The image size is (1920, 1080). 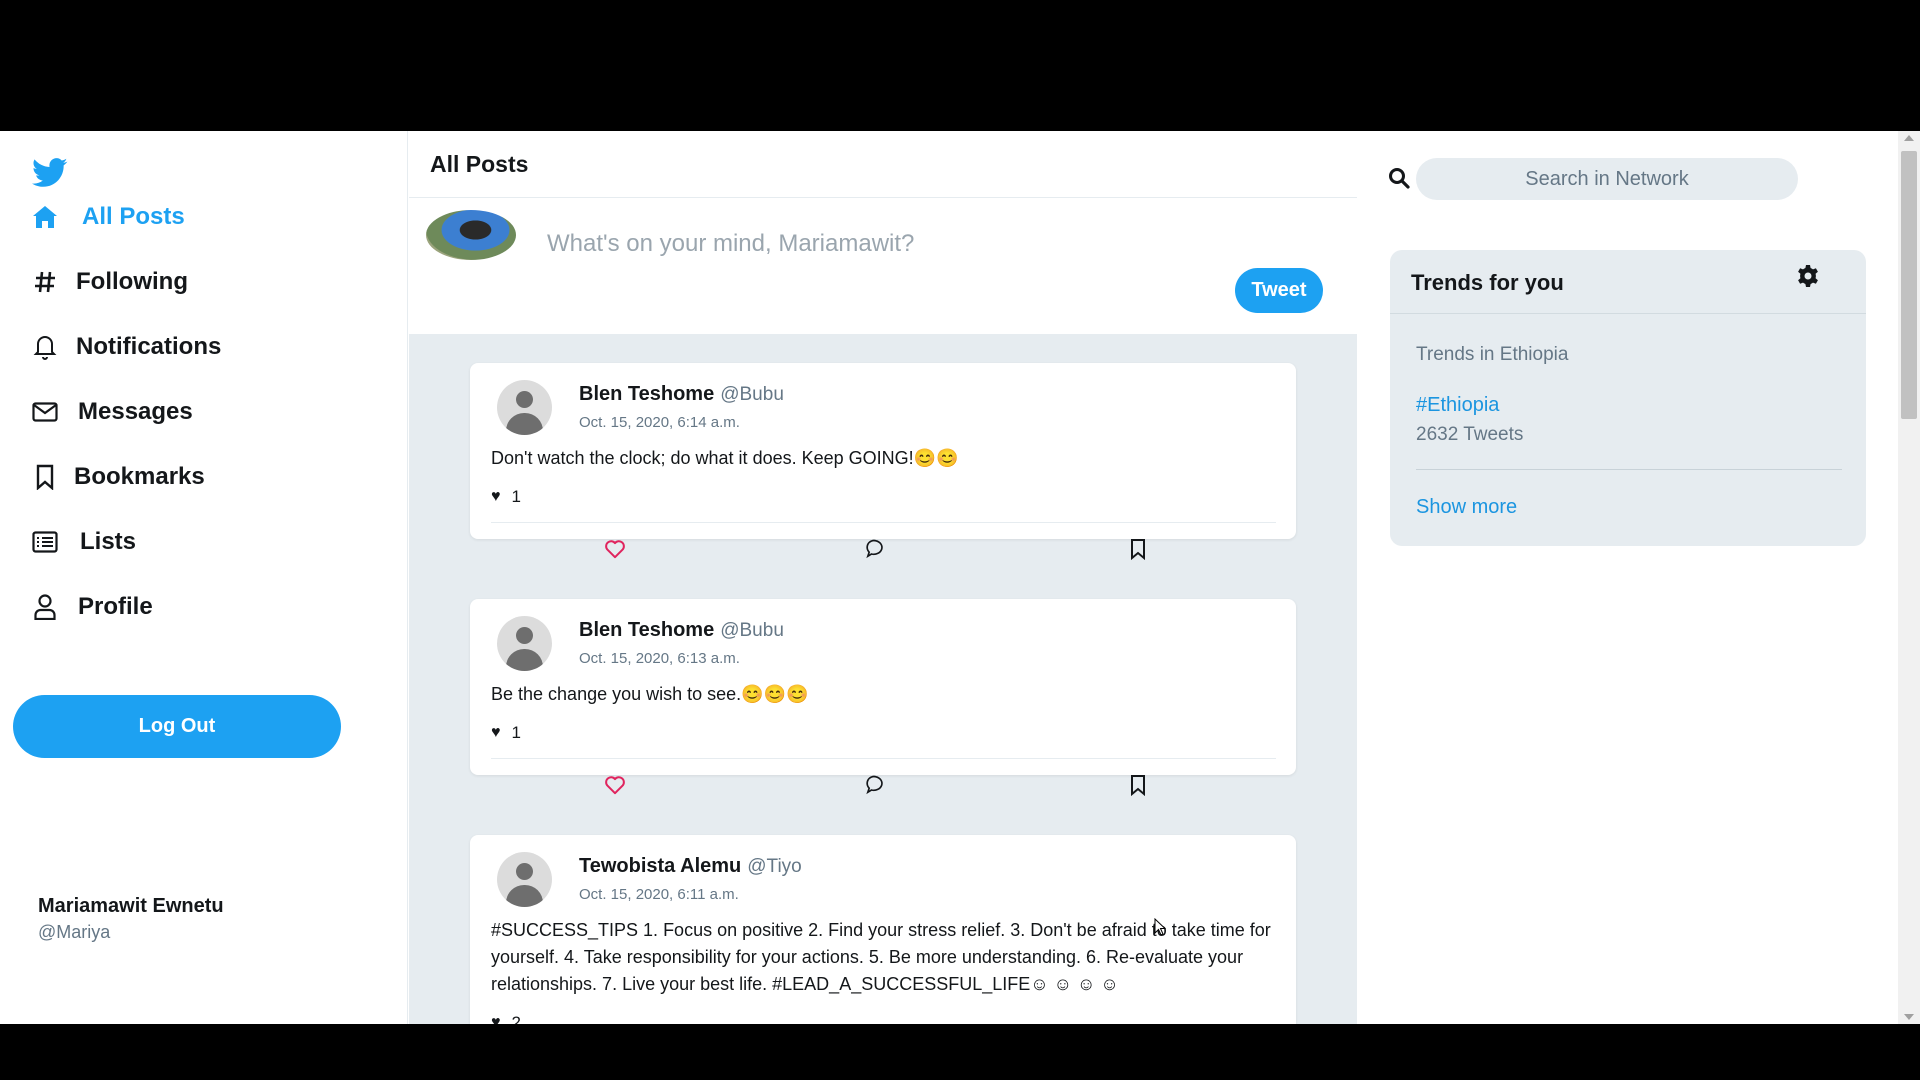 What do you see at coordinates (506, 1018) in the screenshot?
I see `post-like-count: ♥ 2` at bounding box center [506, 1018].